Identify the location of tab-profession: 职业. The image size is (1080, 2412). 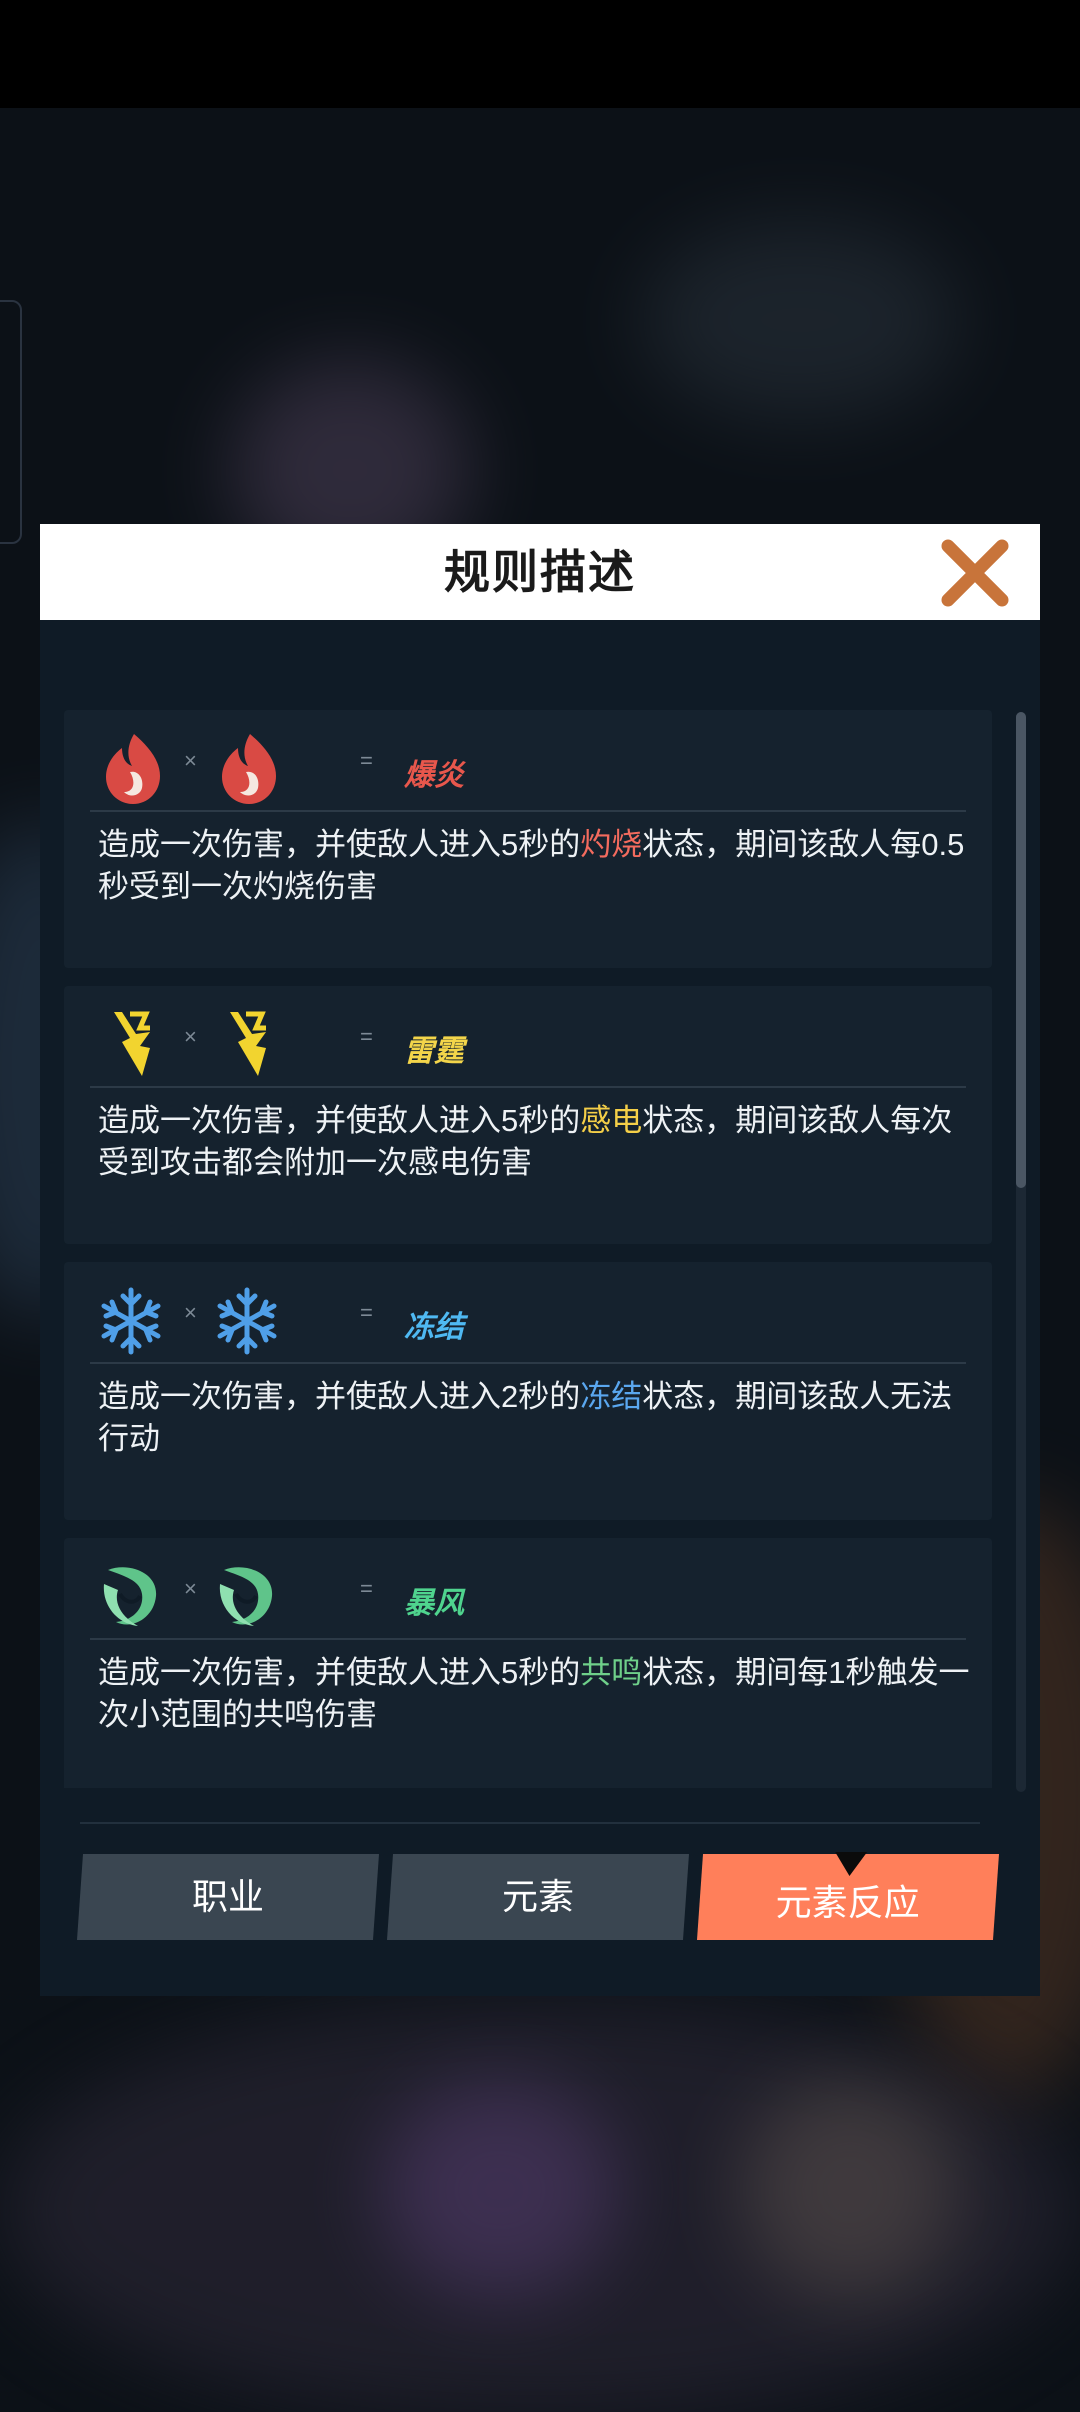
(228, 1897).